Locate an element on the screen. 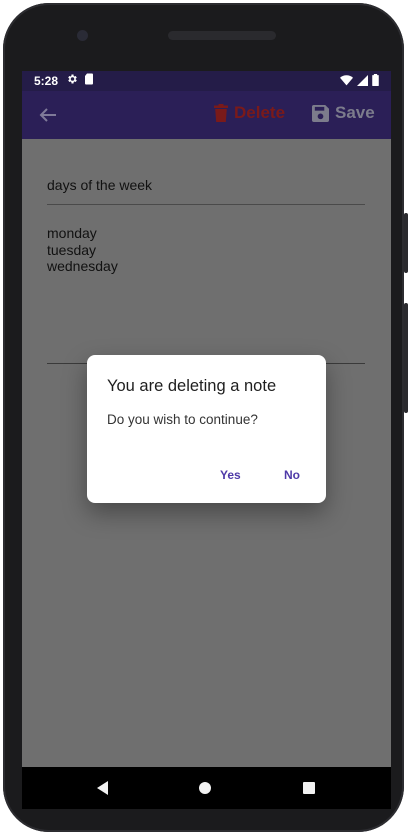 Image resolution: width=409 pixels, height=835 pixels. nav-home-icon is located at coordinates (205, 788).